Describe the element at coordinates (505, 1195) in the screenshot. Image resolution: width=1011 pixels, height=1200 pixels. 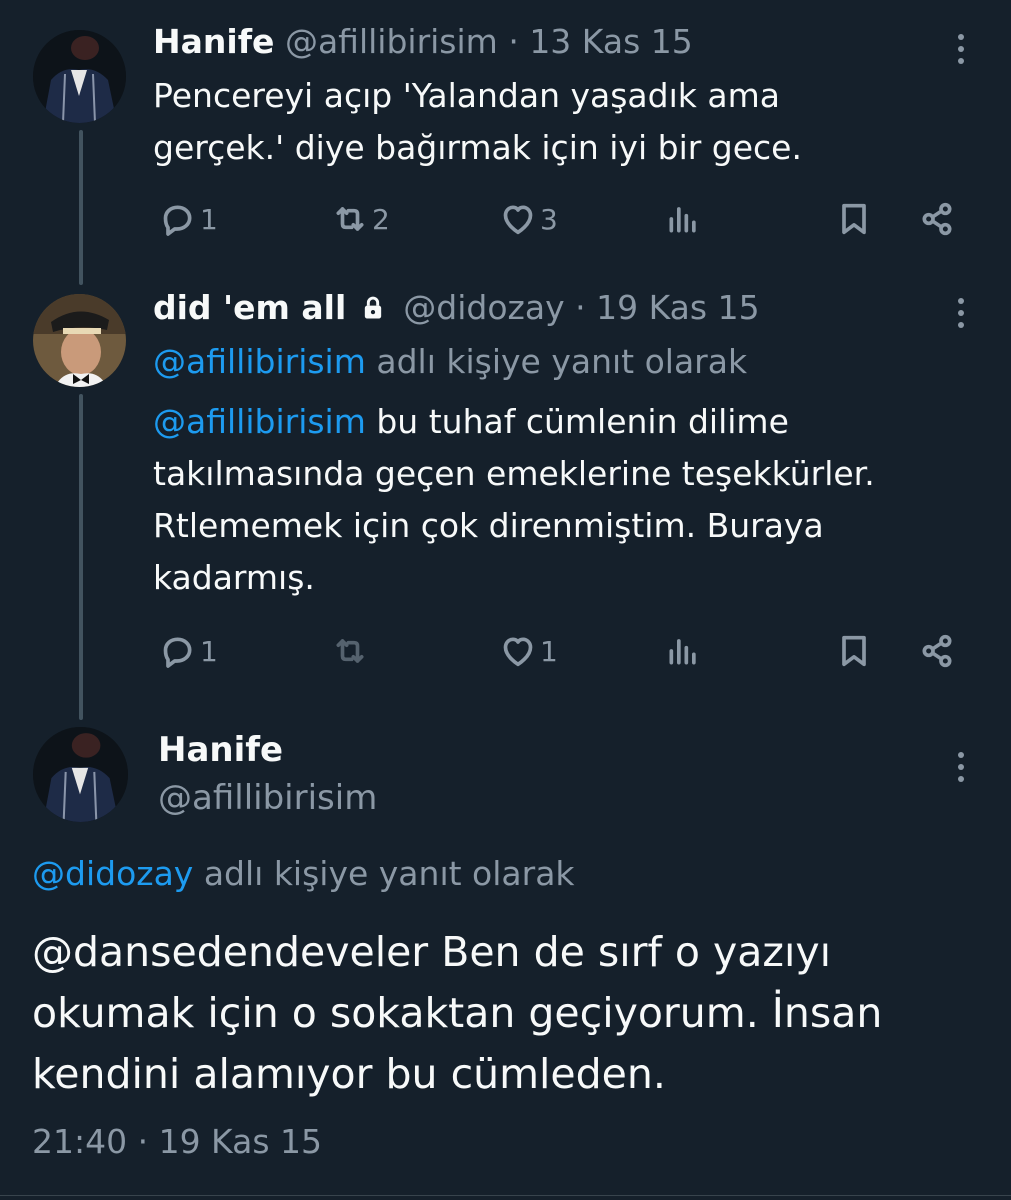
I see `divider` at that location.